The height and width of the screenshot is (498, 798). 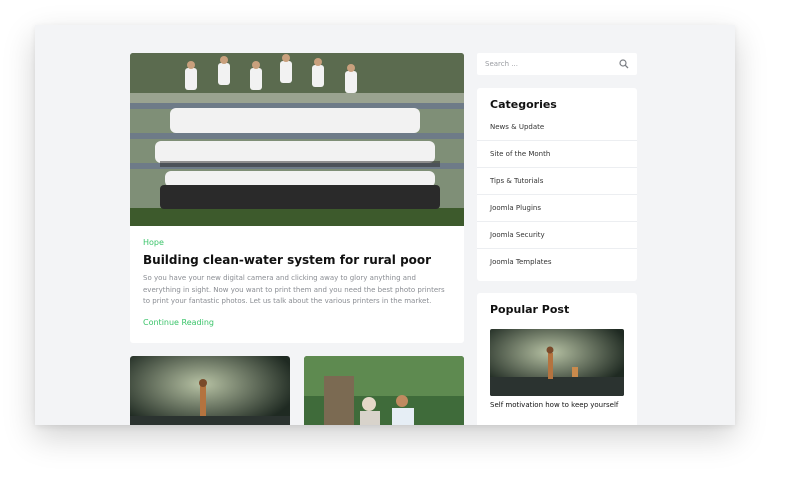 What do you see at coordinates (560, 405) in the screenshot?
I see `popular-post-link: Self motivation how to keep yourself` at bounding box center [560, 405].